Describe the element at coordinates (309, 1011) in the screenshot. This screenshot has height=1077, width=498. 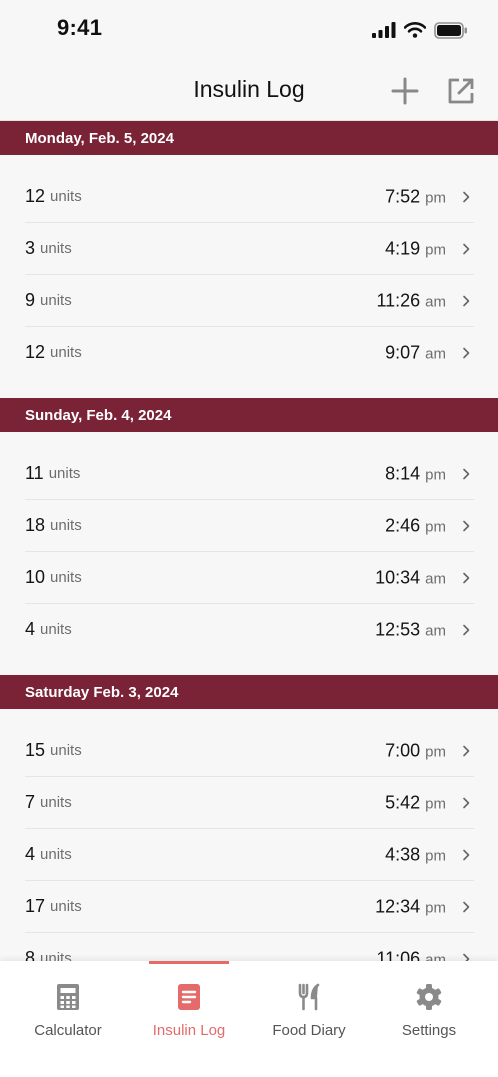
I see `tab-food-diary: Food Diary` at that location.